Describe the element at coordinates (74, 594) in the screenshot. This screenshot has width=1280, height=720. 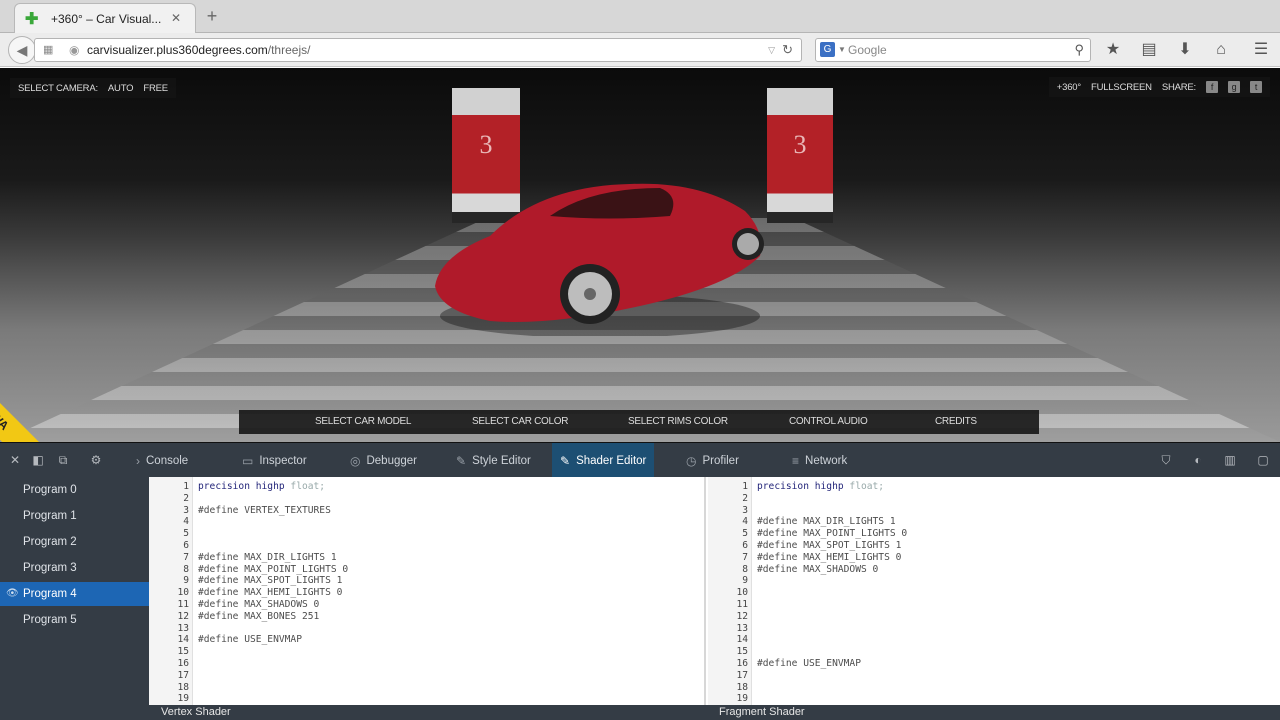
I see `program-item-selected: 👁 Program 4` at that location.